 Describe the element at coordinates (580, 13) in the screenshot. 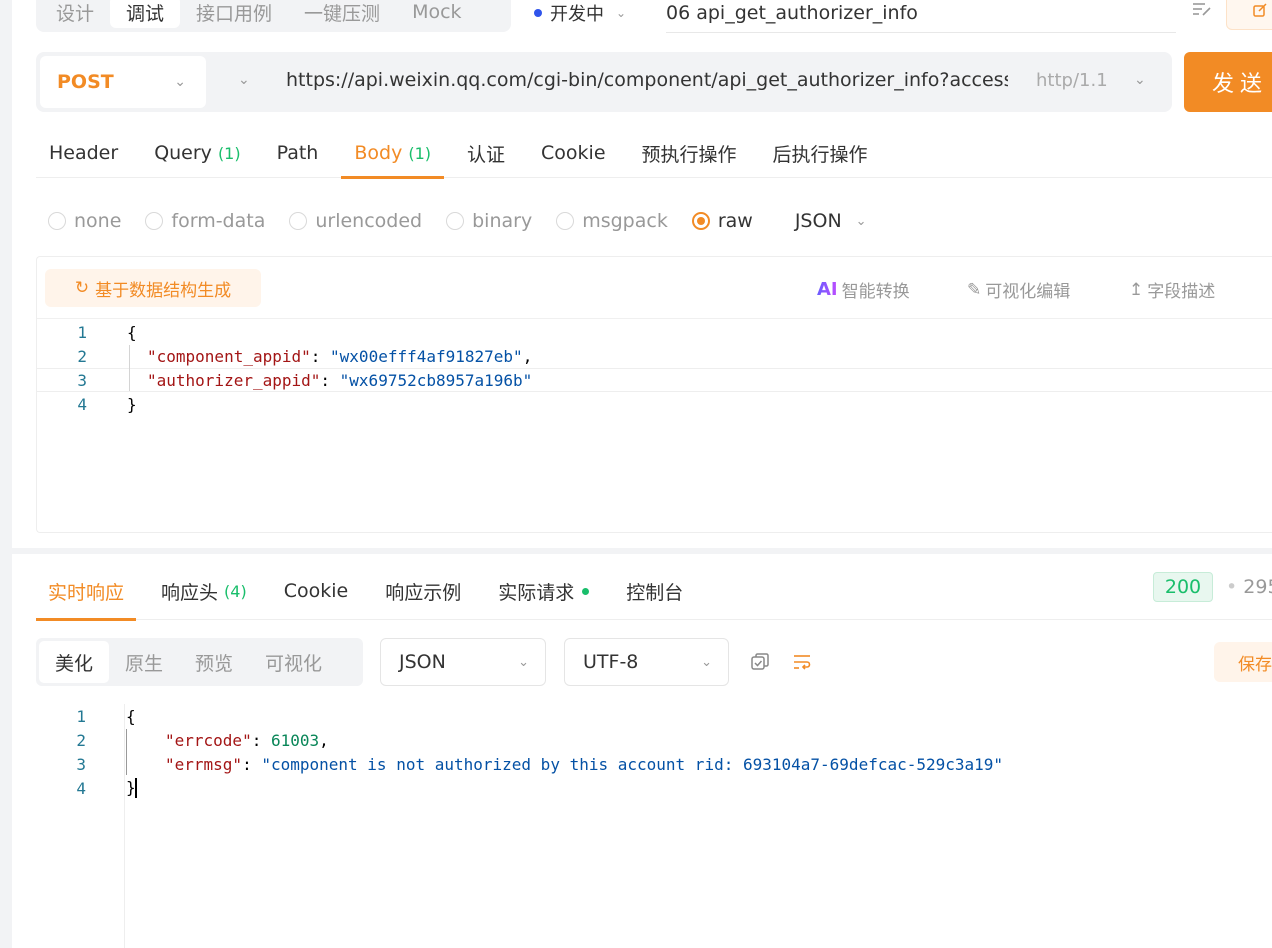

I see `status-selector: 开发中 ⌄` at that location.